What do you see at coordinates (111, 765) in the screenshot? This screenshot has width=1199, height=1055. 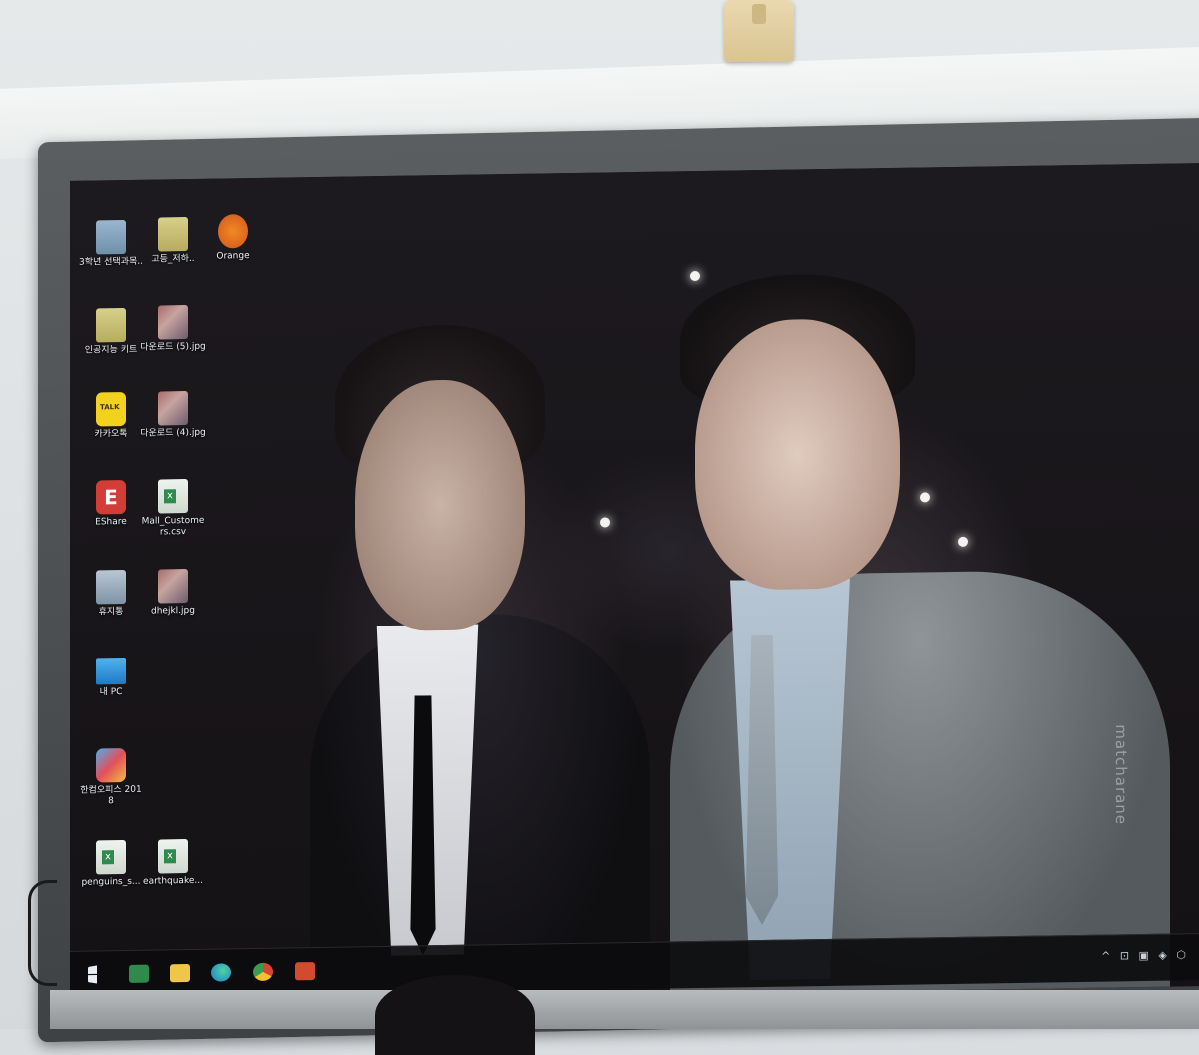 I see `hancom-office-icon` at bounding box center [111, 765].